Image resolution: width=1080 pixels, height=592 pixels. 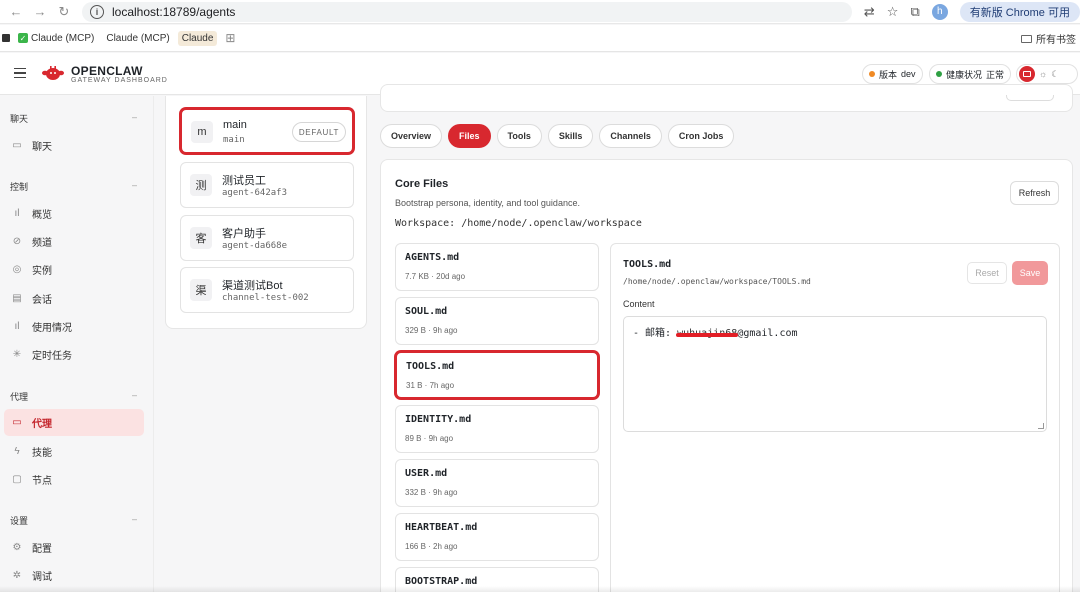 What do you see at coordinates (426, 311) in the screenshot?
I see `file-name: SOUL.md` at bounding box center [426, 311].